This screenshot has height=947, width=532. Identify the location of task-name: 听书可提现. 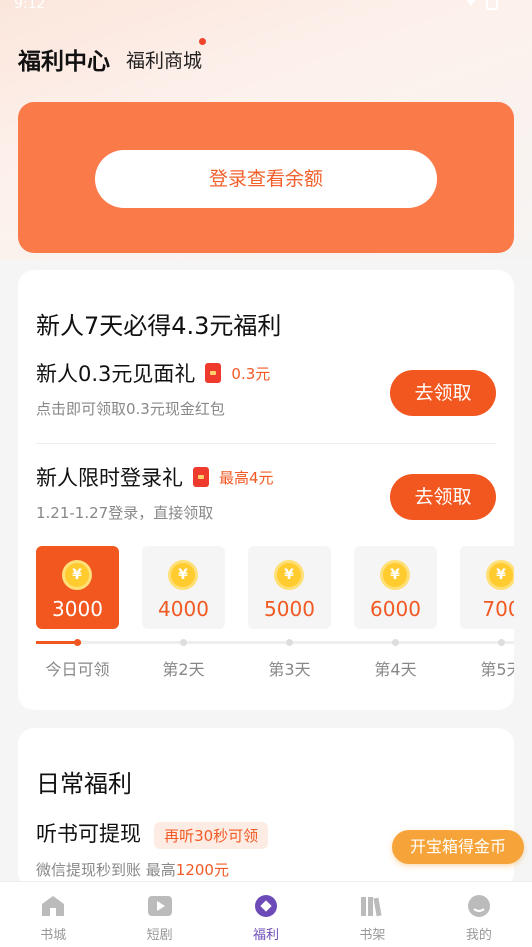
(88, 834).